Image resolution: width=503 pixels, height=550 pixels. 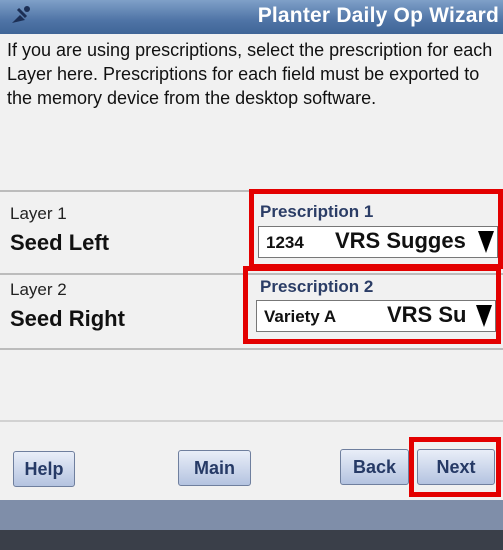 What do you see at coordinates (21, 16) in the screenshot?
I see `satellite-icon` at bounding box center [21, 16].